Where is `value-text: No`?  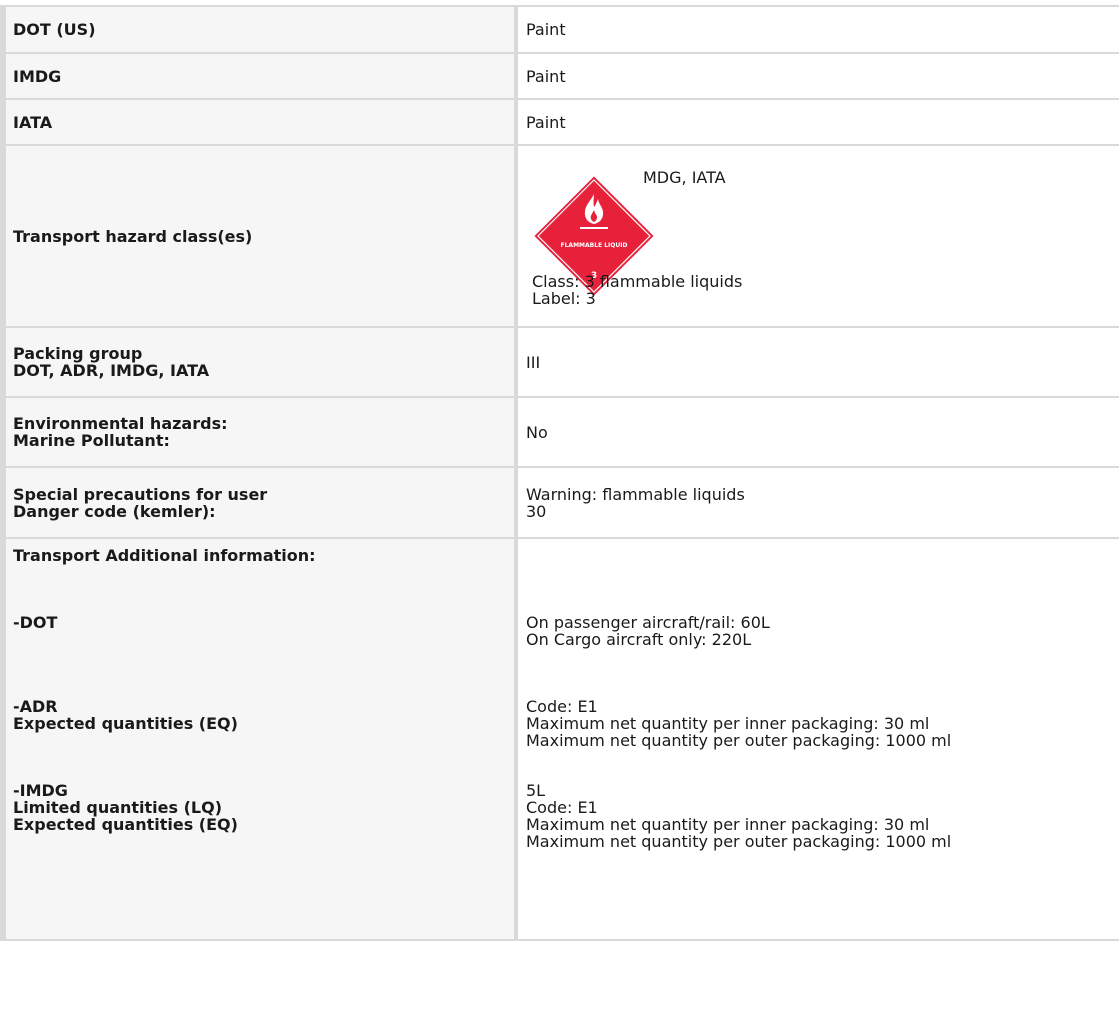 value-text: No is located at coordinates (537, 432).